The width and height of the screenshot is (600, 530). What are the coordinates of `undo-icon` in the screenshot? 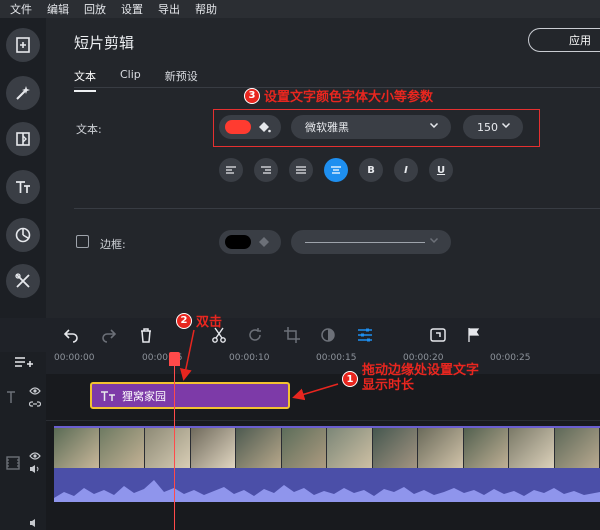 It's located at (71, 335).